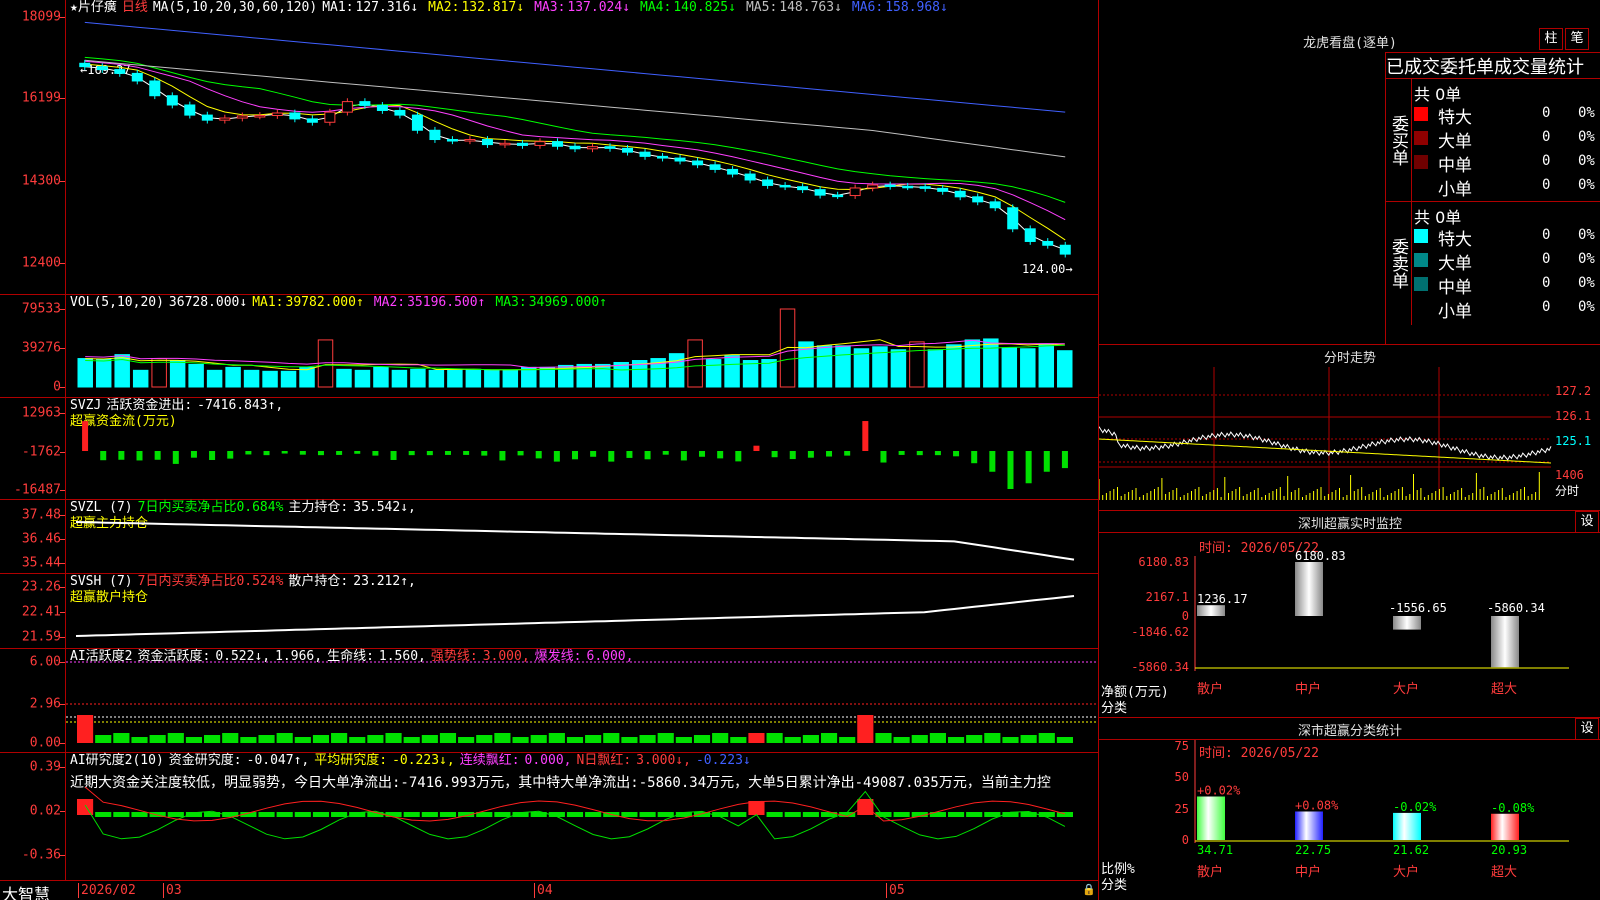 This screenshot has height=900, width=1600. I want to click on bar-mode-button: 柱, so click(1551, 39).